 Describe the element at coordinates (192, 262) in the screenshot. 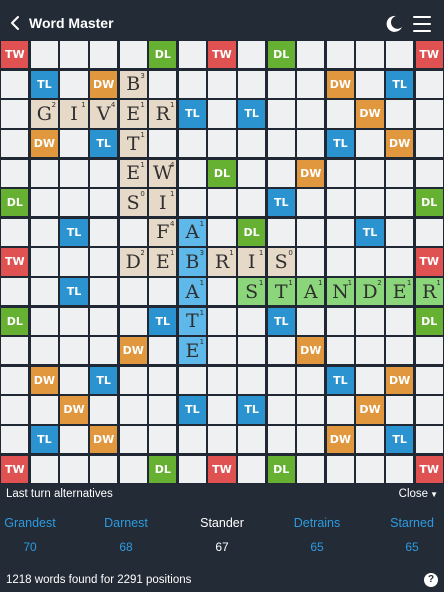

I see `board-tile: B3` at that location.